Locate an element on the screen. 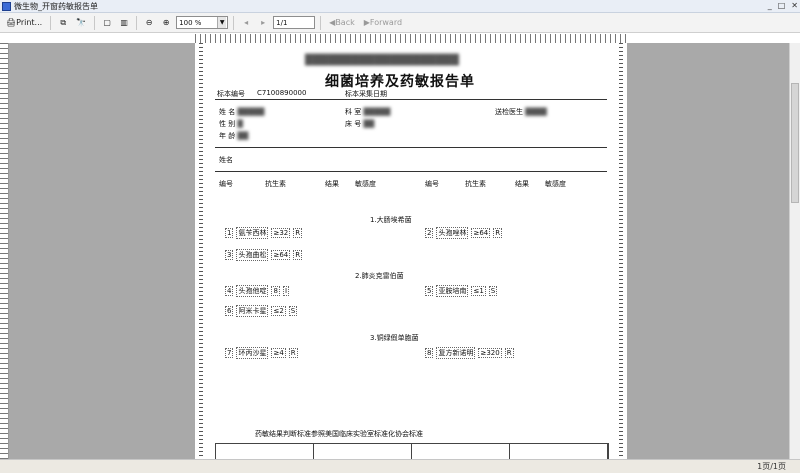 The height and width of the screenshot is (473, 800). copy-icon: ⧉ is located at coordinates (63, 23).